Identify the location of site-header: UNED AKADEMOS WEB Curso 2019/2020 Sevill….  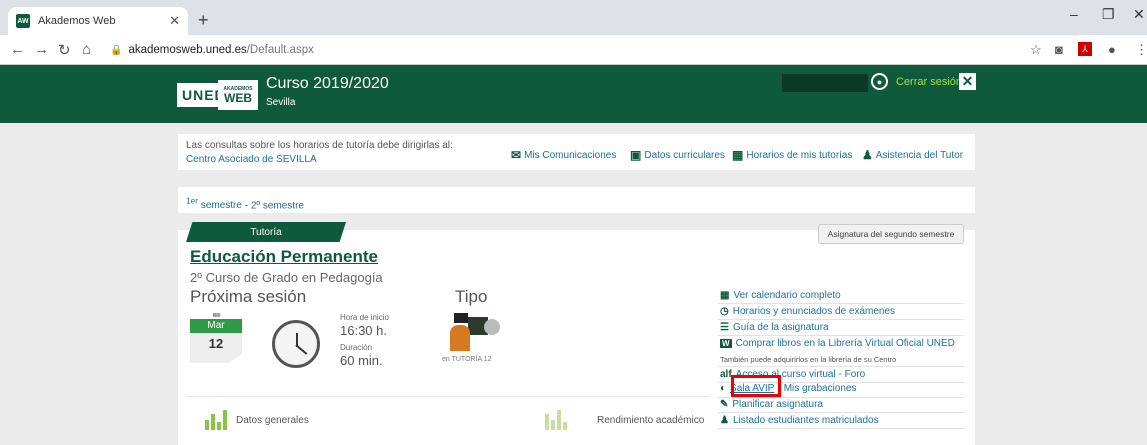
(573, 94).